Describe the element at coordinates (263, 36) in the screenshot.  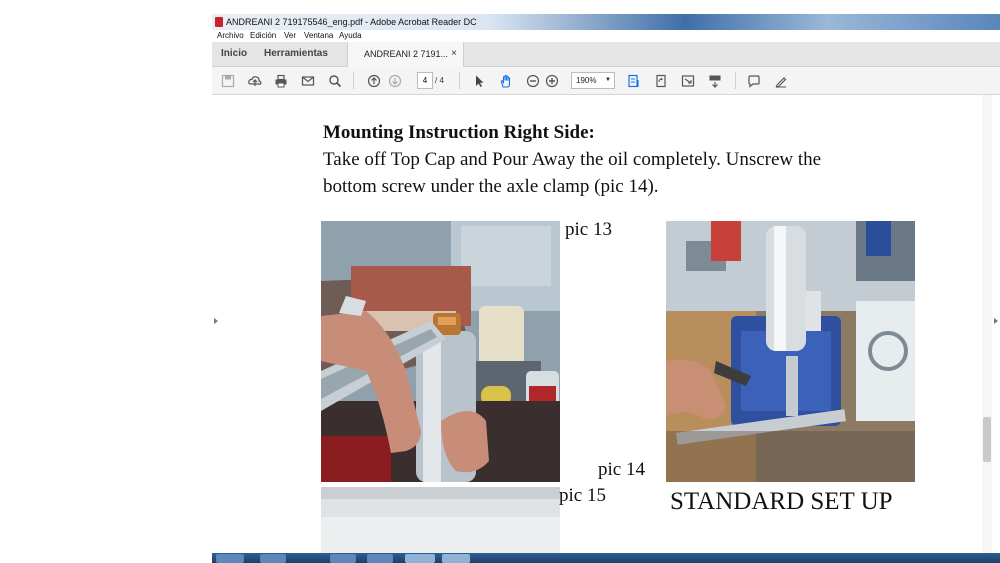
I see `menu-edicion: Edición` at that location.